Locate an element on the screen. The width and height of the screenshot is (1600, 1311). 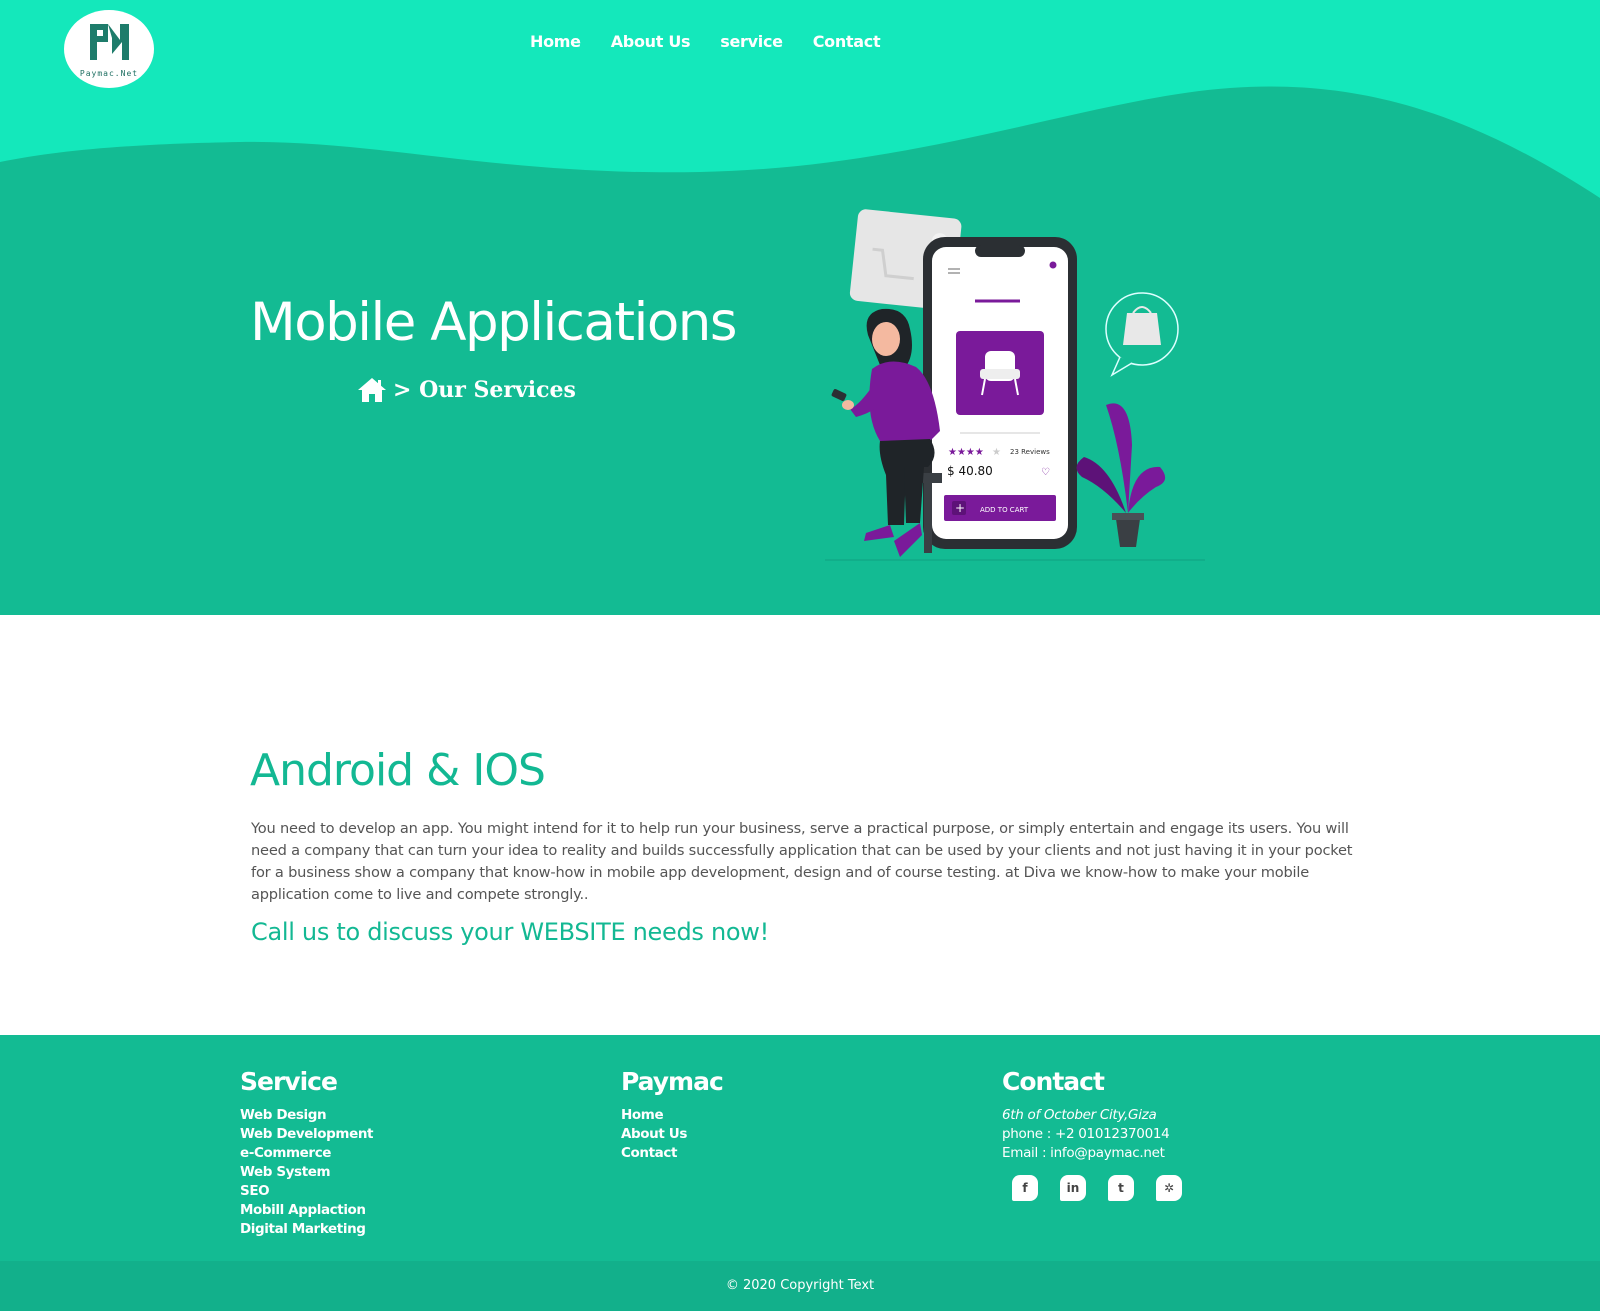
main-nav: Home About Us service Contact is located at coordinates (720, 41).